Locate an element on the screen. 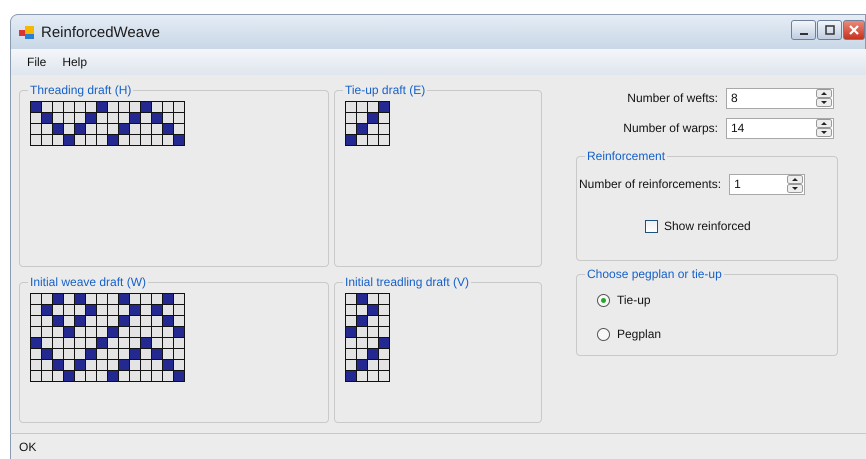 The width and height of the screenshot is (866, 459). group-title: Reinforcement is located at coordinates (626, 156).